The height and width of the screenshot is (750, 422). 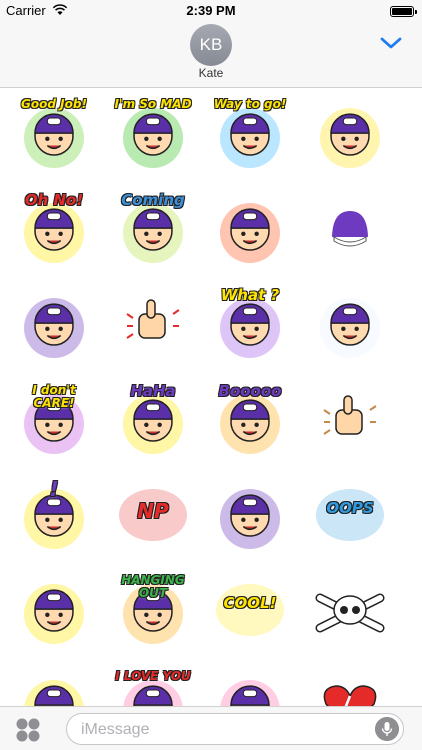 I want to click on good-job-sticker: Good Job!, so click(x=54, y=135).